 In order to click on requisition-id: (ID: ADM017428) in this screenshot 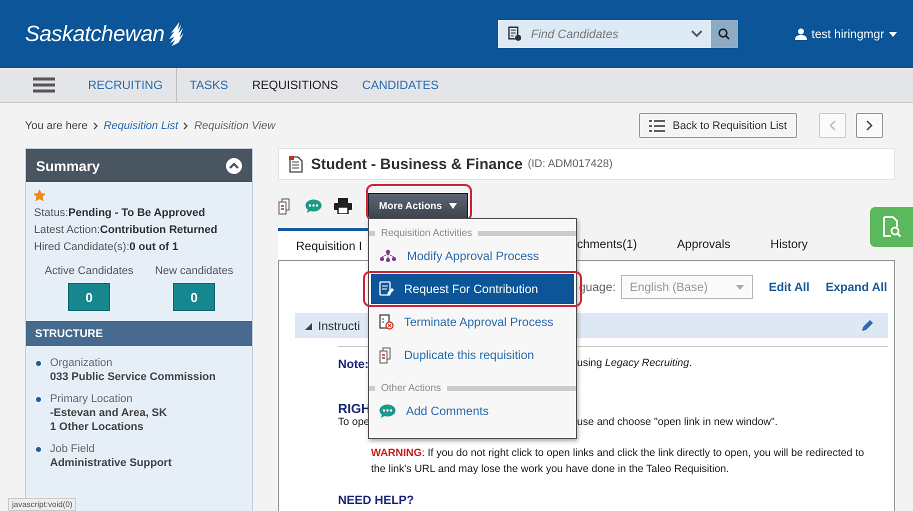, I will do `click(570, 164)`.